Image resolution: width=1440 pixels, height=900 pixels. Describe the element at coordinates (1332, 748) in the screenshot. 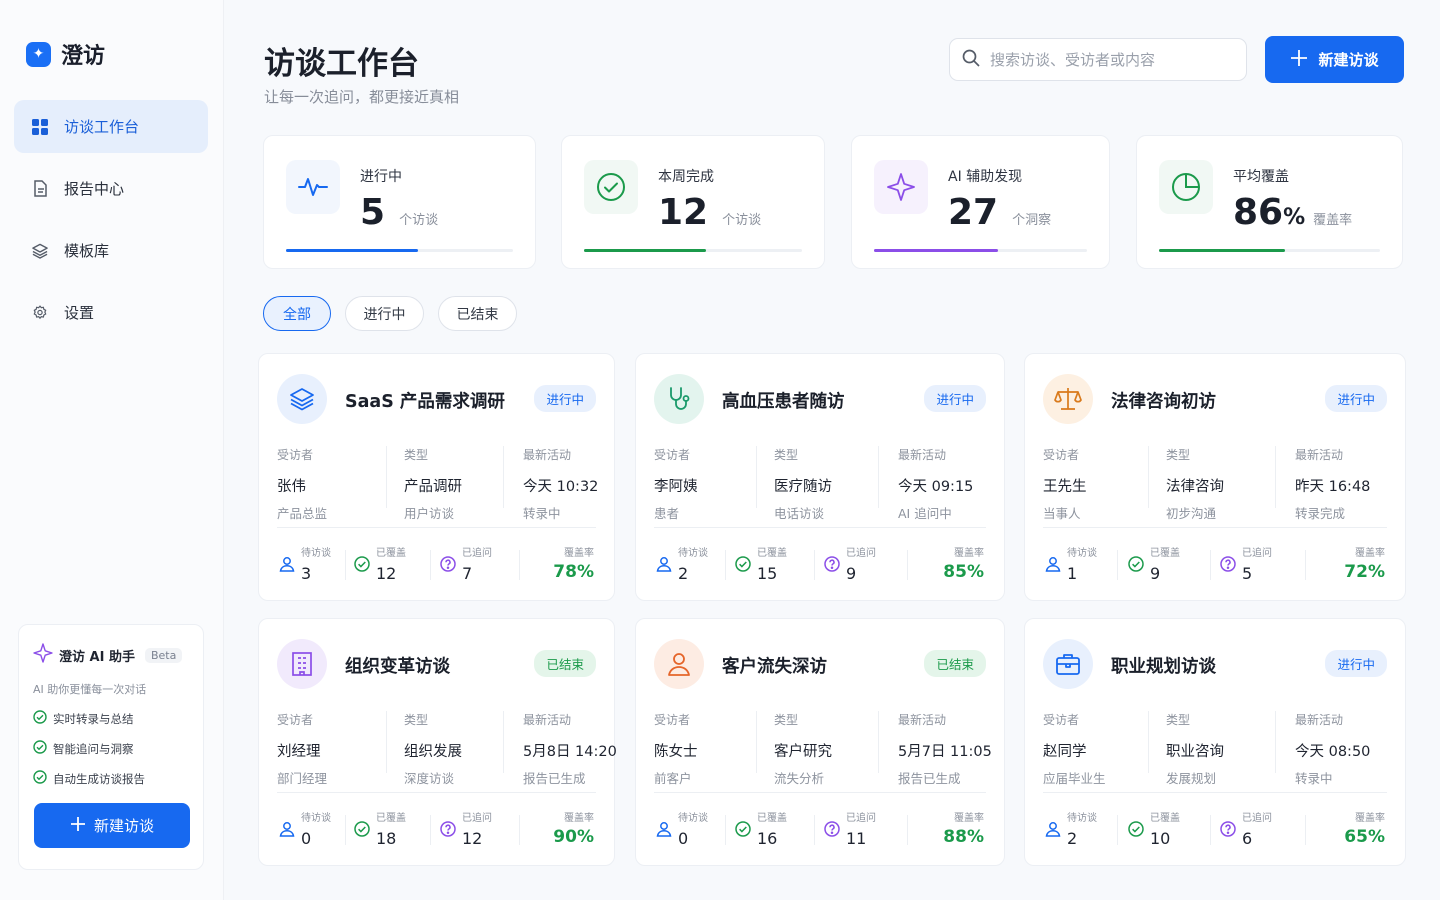

I see `activity-column: 最新活动 今天 08:50 转录中` at that location.